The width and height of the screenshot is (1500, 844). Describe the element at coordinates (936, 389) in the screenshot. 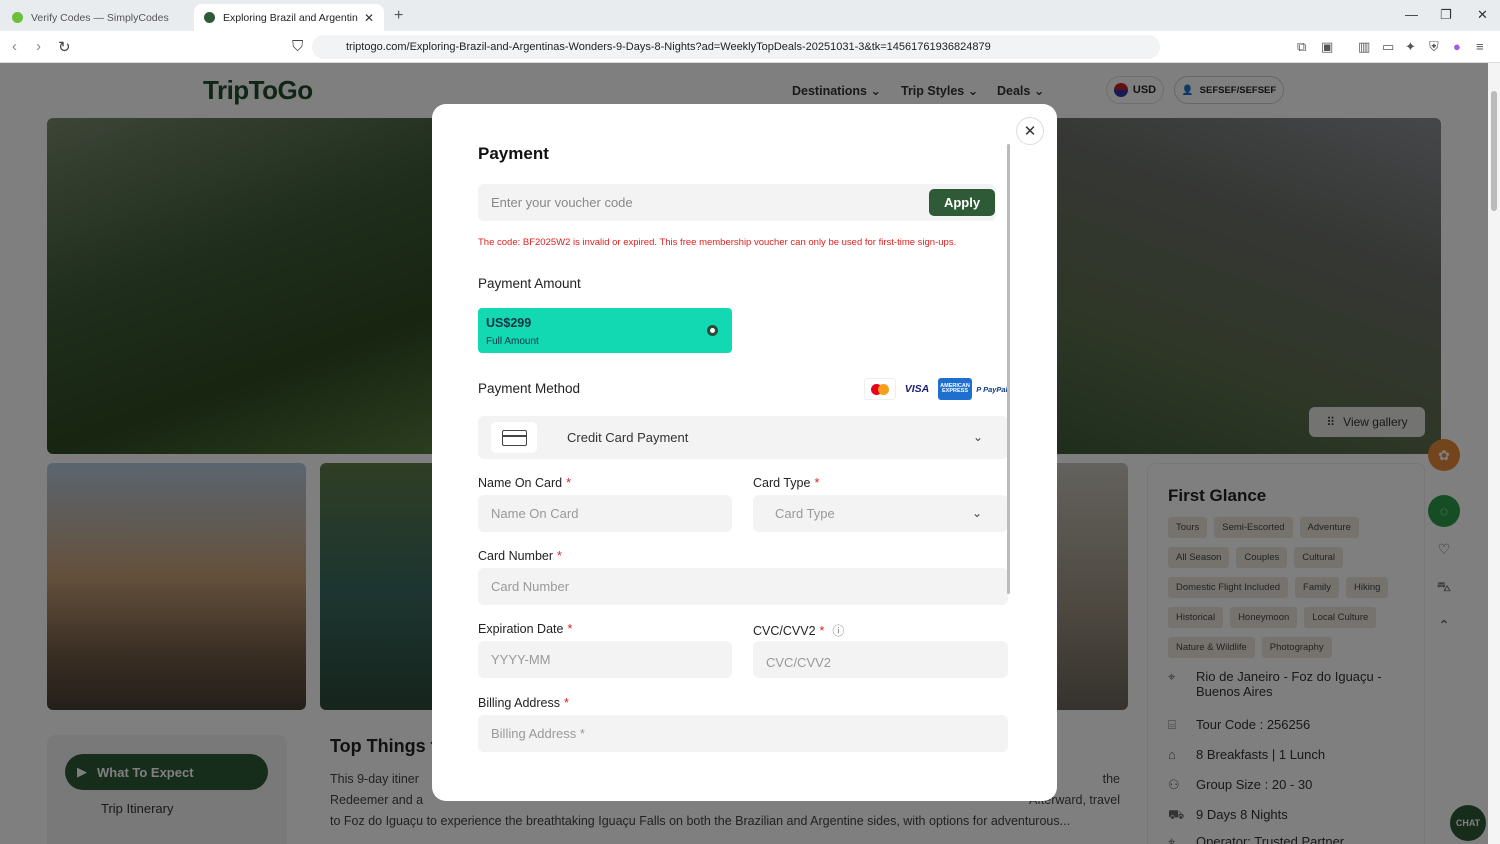

I see `accepted-cards: VISA AMERICAN EXPRESS P PayPal` at that location.